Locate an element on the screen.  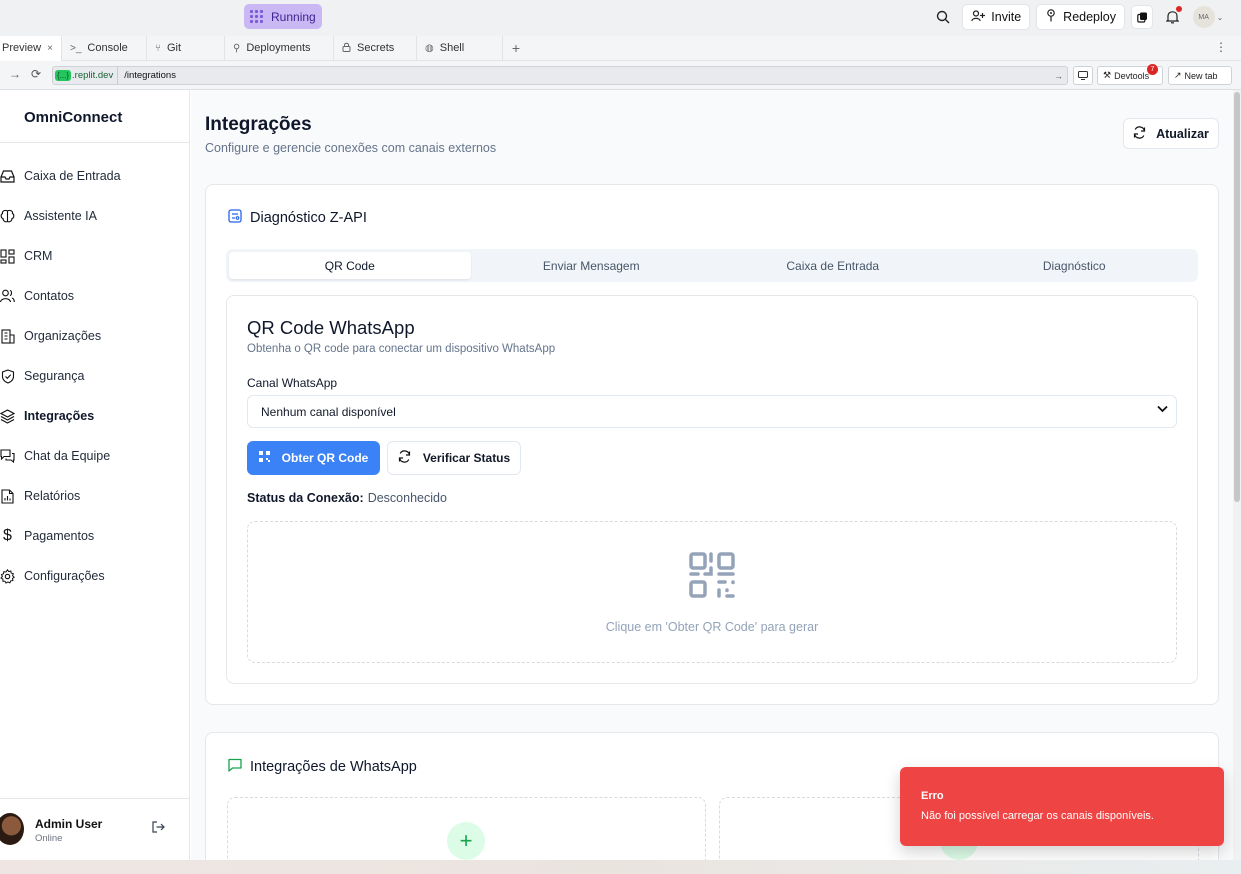
tab-label: Preview is located at coordinates (22, 48).